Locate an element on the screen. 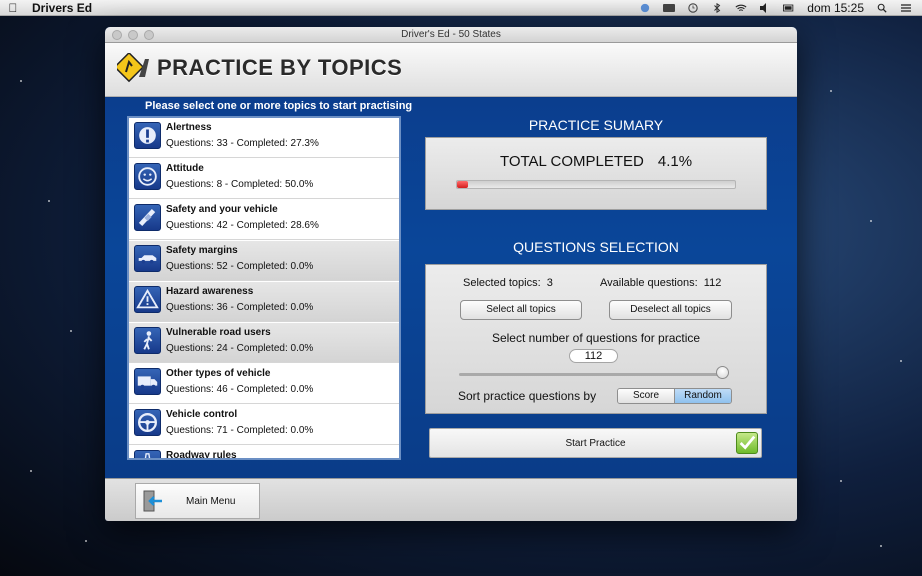 The image size is (922, 576). app-menu-name: Drivers Ed is located at coordinates (62, 8).